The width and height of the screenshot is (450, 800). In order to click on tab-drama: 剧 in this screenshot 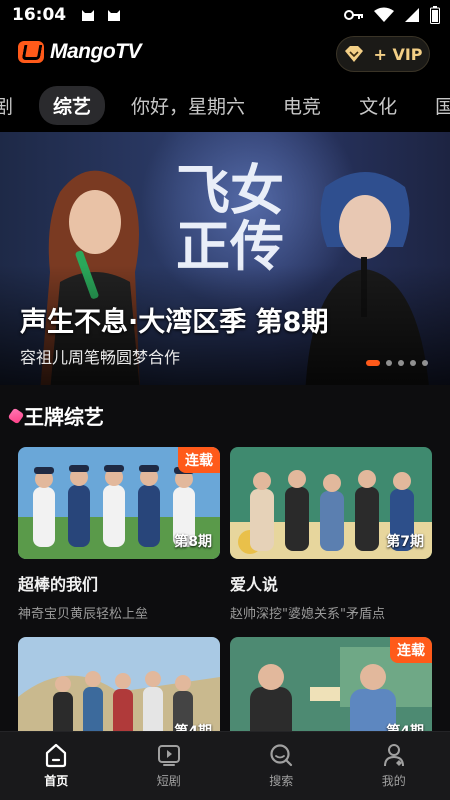, I will do `click(6, 105)`.